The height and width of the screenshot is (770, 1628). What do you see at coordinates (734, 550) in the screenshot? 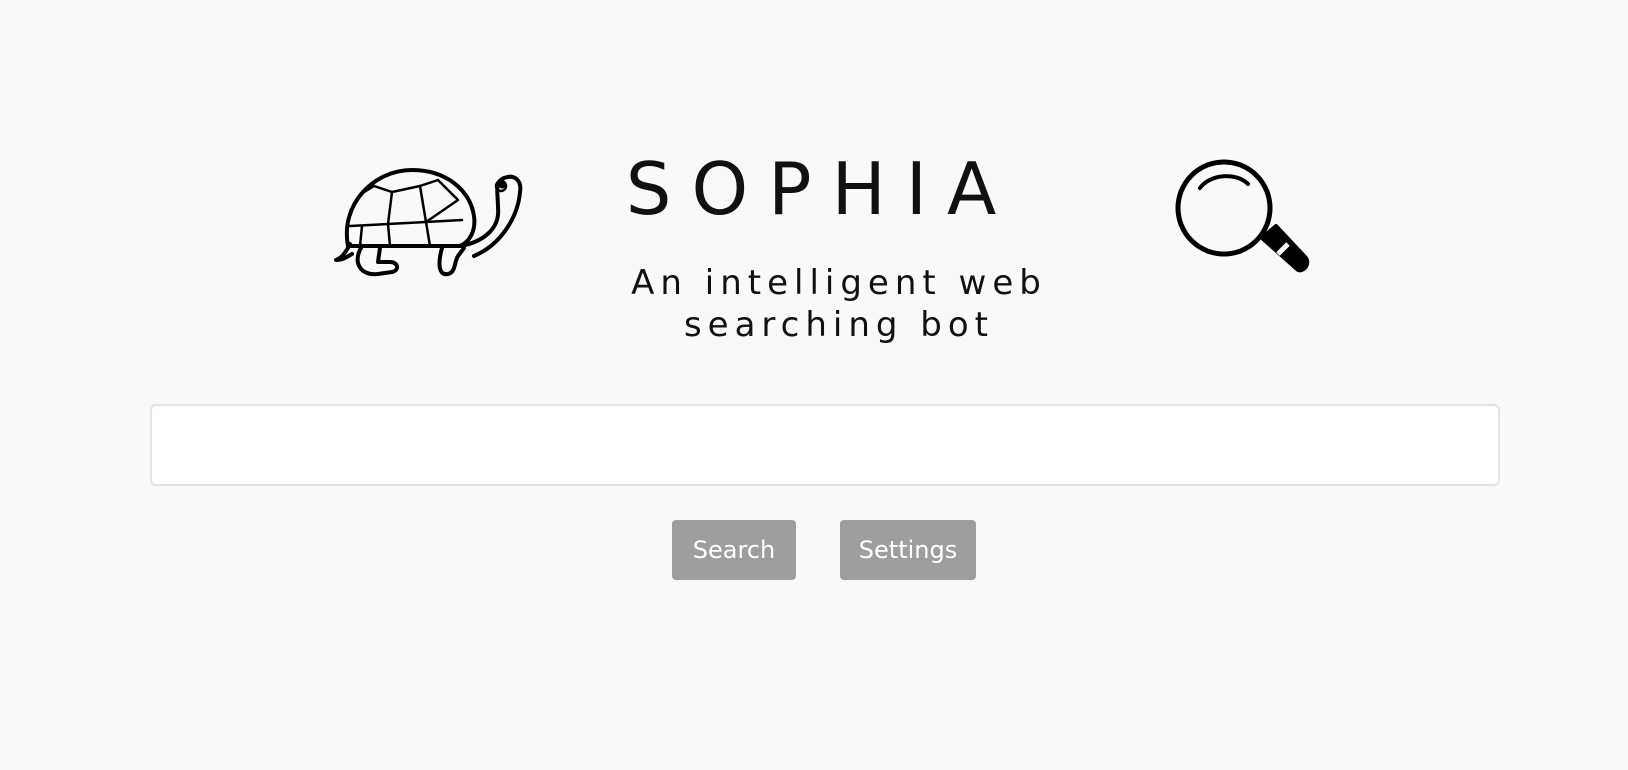
I see `search-button: Search` at bounding box center [734, 550].